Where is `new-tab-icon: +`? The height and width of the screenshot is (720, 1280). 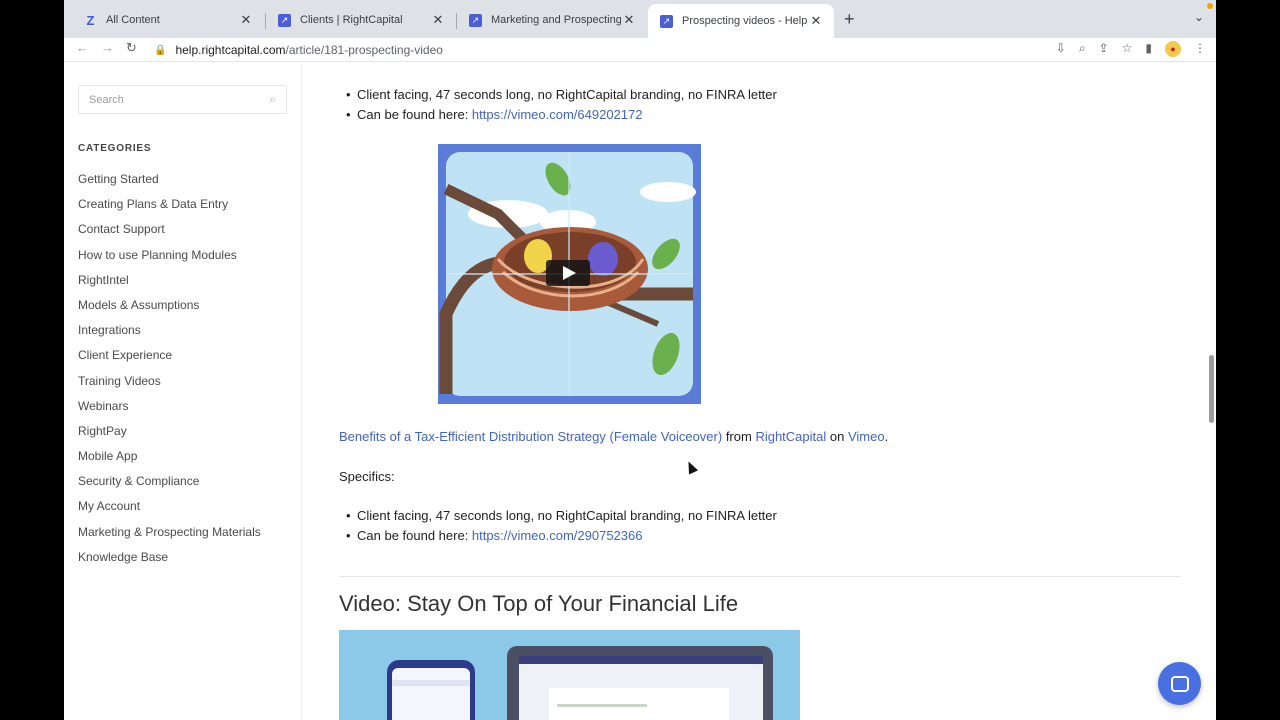
new-tab-icon: + is located at coordinates (849, 19).